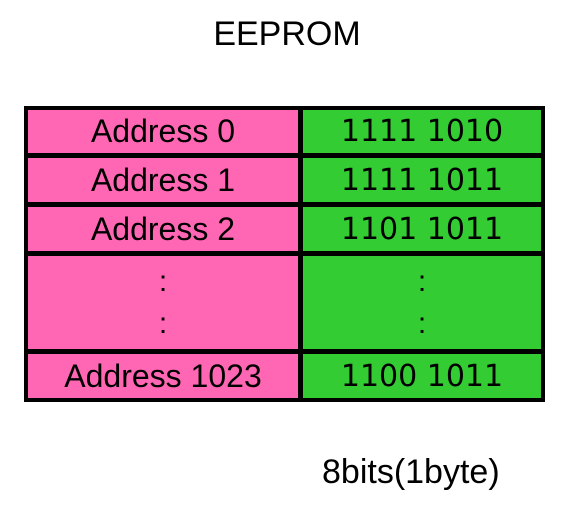  I want to click on value-label: 1101 1011, so click(422, 229).